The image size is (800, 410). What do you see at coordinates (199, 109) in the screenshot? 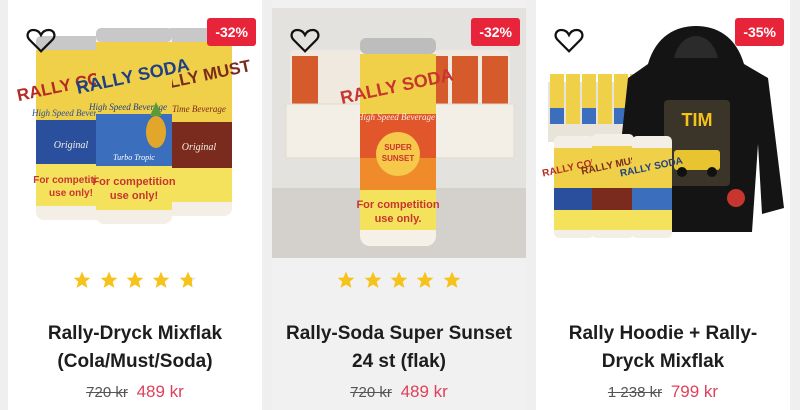
I see `svg-text: Time Beverage` at bounding box center [199, 109].